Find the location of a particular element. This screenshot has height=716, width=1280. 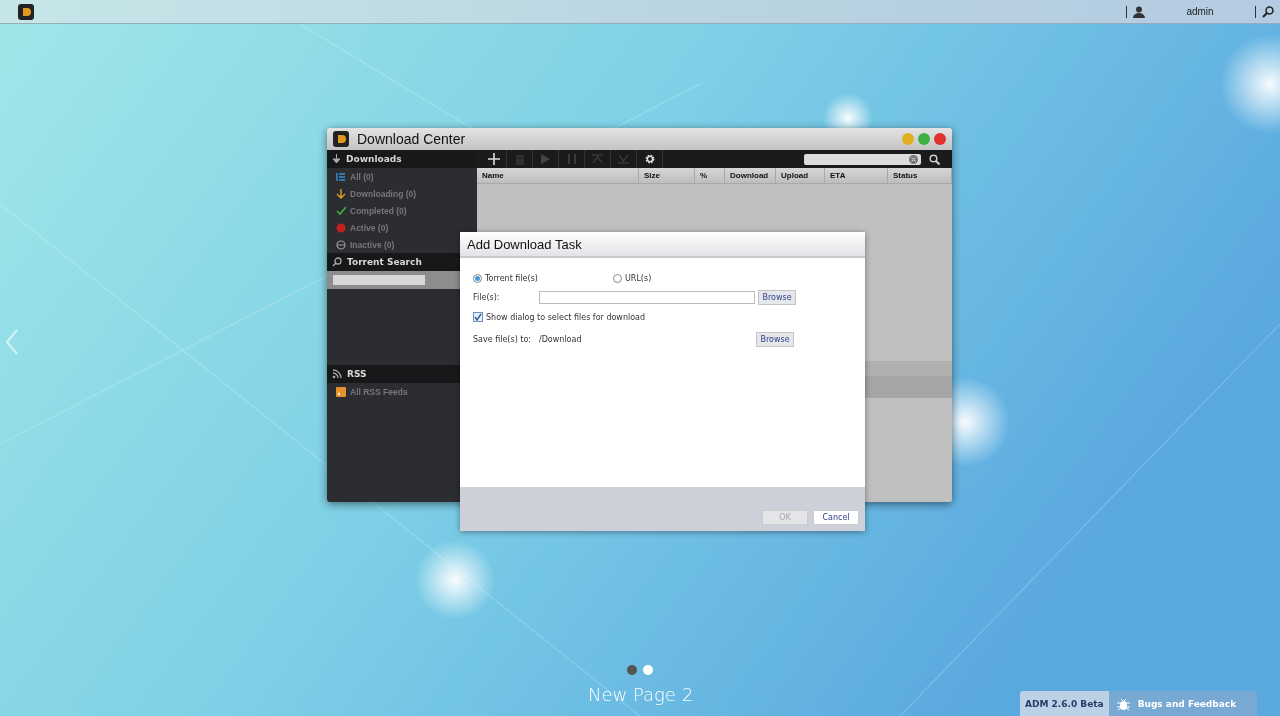

checkbox-label: Show dialog to select files for download is located at coordinates (566, 317).